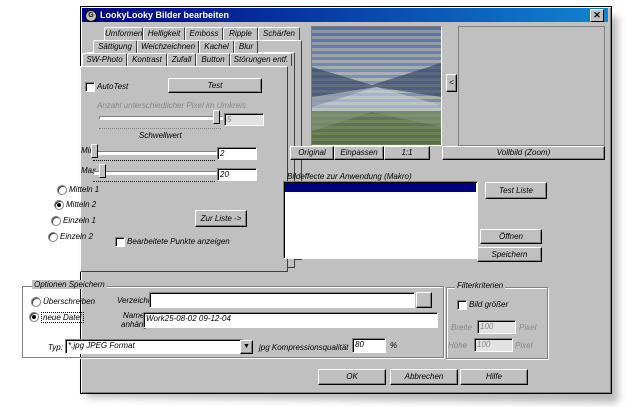  What do you see at coordinates (461, 327) in the screenshot?
I see `width-label: Breite` at bounding box center [461, 327].